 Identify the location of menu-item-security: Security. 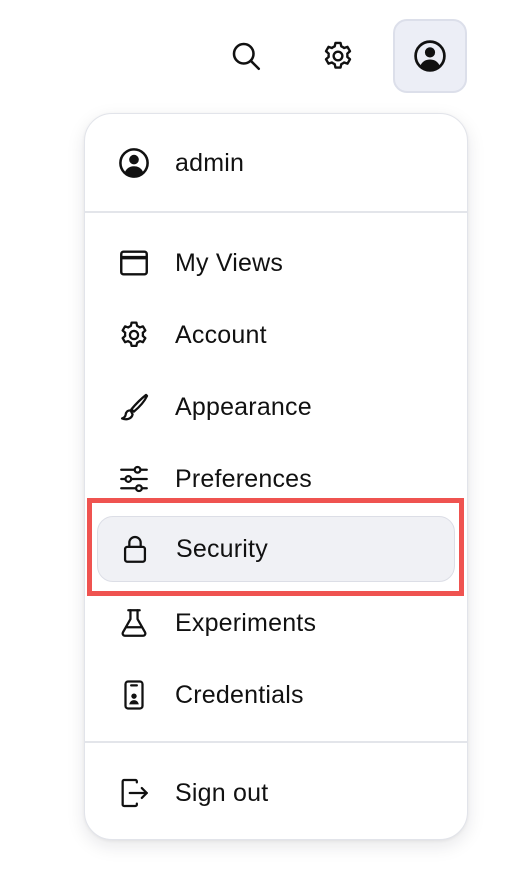
(276, 549).